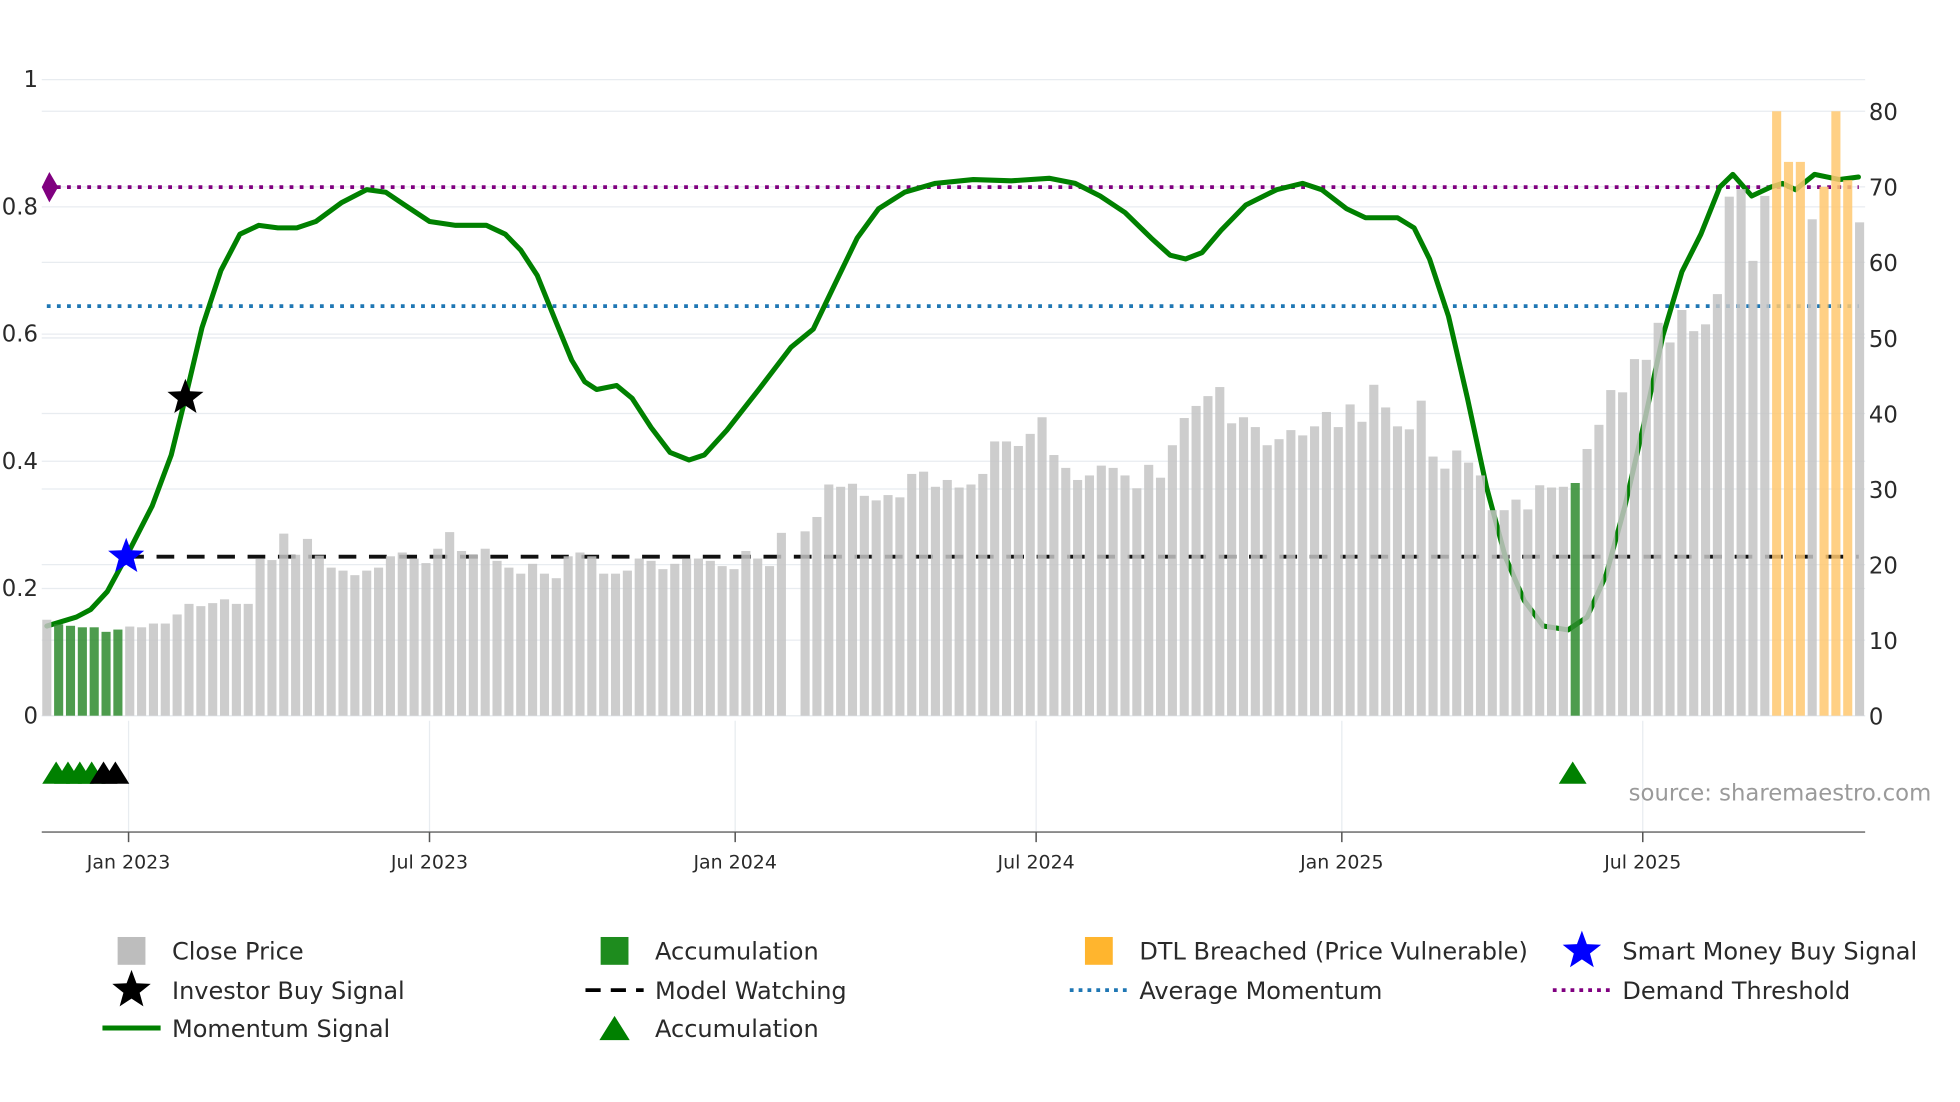 The image size is (1960, 1102). What do you see at coordinates (1701, 991) in the screenshot?
I see `legend-item: Demand Threshold` at bounding box center [1701, 991].